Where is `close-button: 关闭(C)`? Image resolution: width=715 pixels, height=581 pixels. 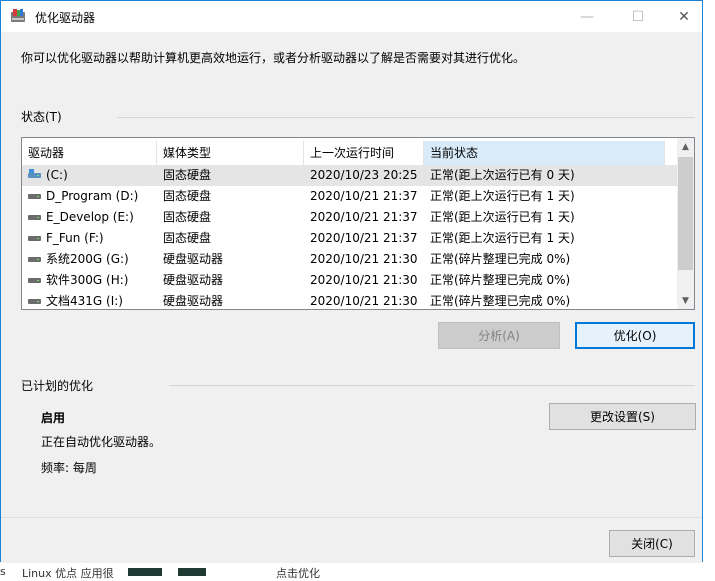
close-button: 关闭(C) is located at coordinates (652, 543).